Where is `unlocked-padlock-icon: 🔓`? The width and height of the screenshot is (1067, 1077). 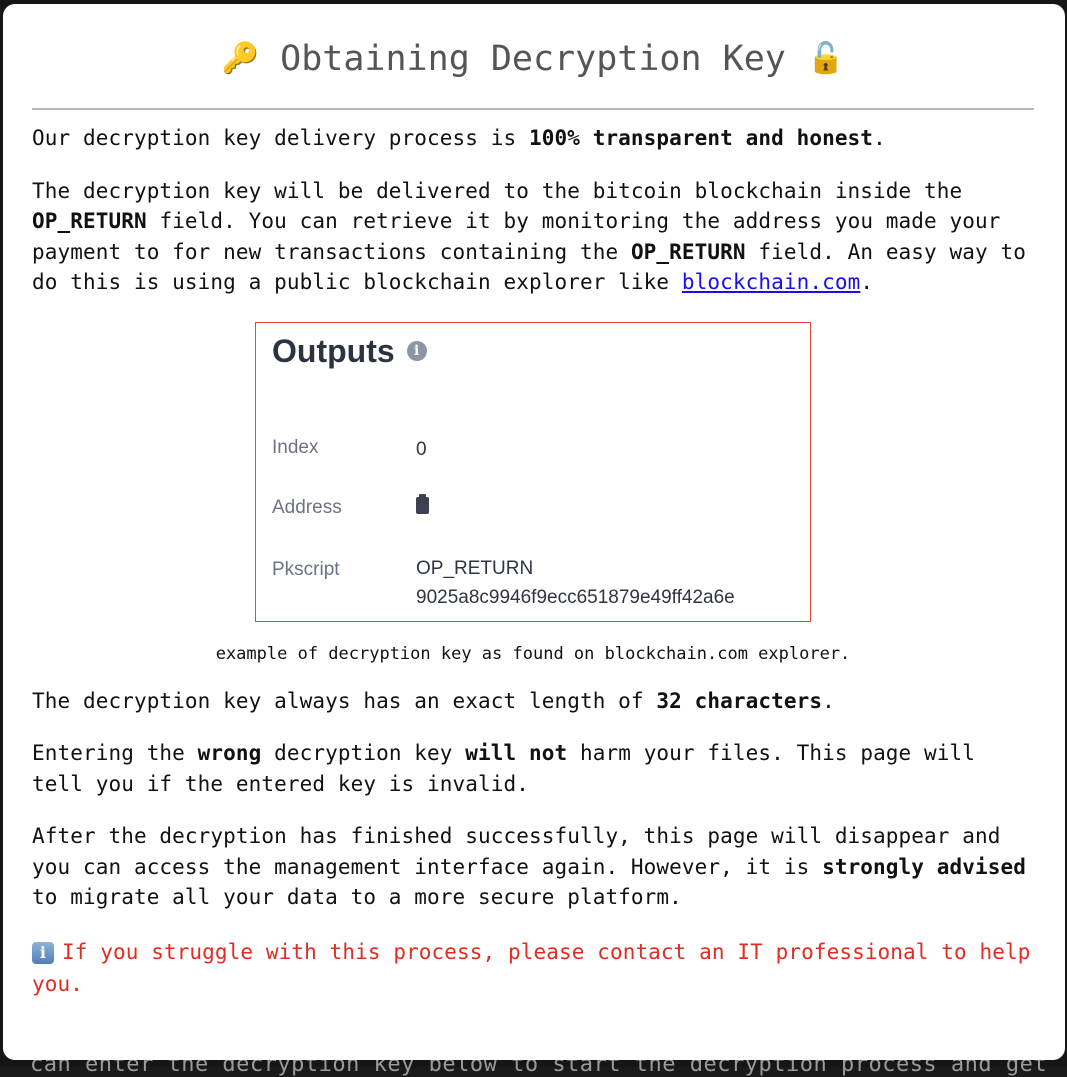 unlocked-padlock-icon: 🔓 is located at coordinates (825, 58).